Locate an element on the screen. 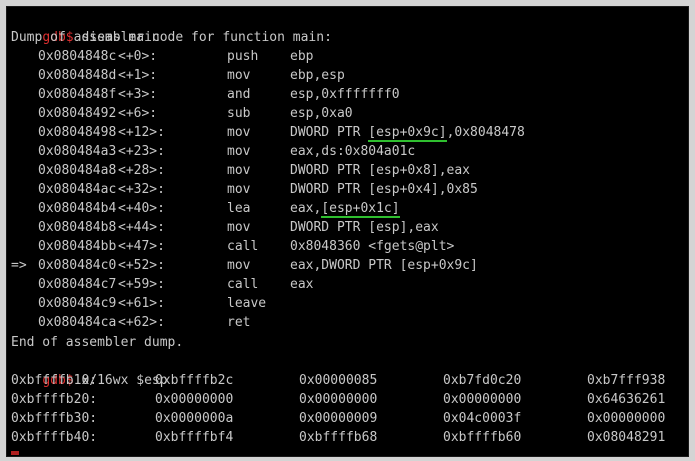  instruction-offset: <+59>: is located at coordinates (141, 284).